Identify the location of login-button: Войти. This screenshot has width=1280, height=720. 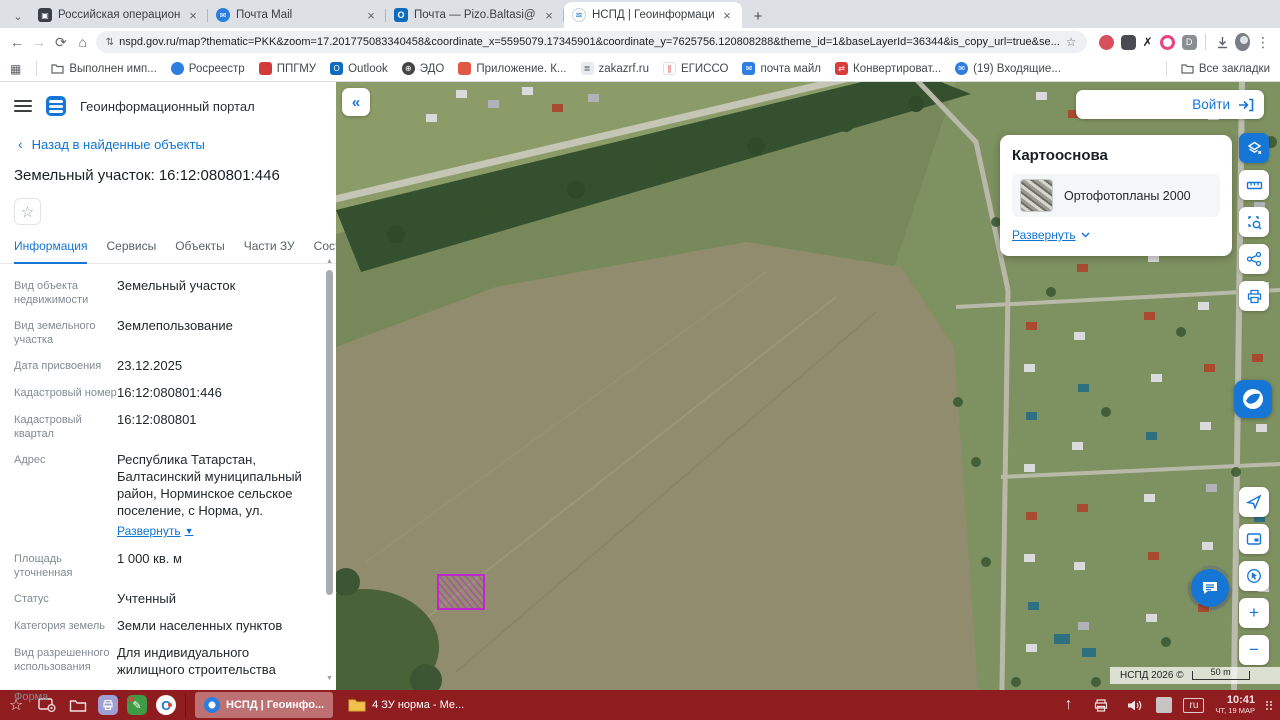
(1170, 104).